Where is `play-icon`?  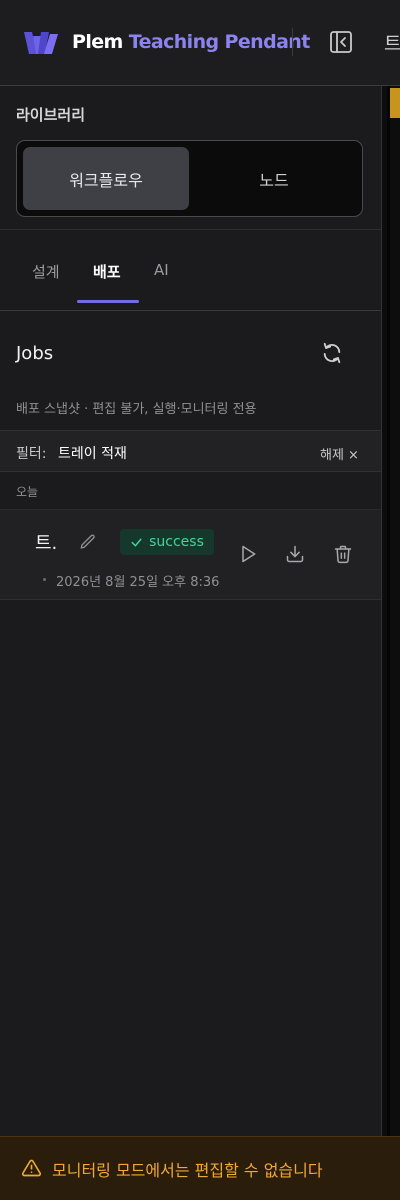 play-icon is located at coordinates (248, 554).